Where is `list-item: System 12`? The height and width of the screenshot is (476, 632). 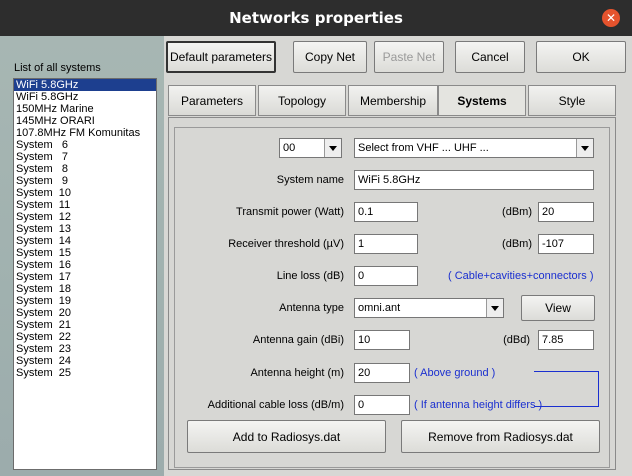
list-item: System 12 is located at coordinates (85, 217).